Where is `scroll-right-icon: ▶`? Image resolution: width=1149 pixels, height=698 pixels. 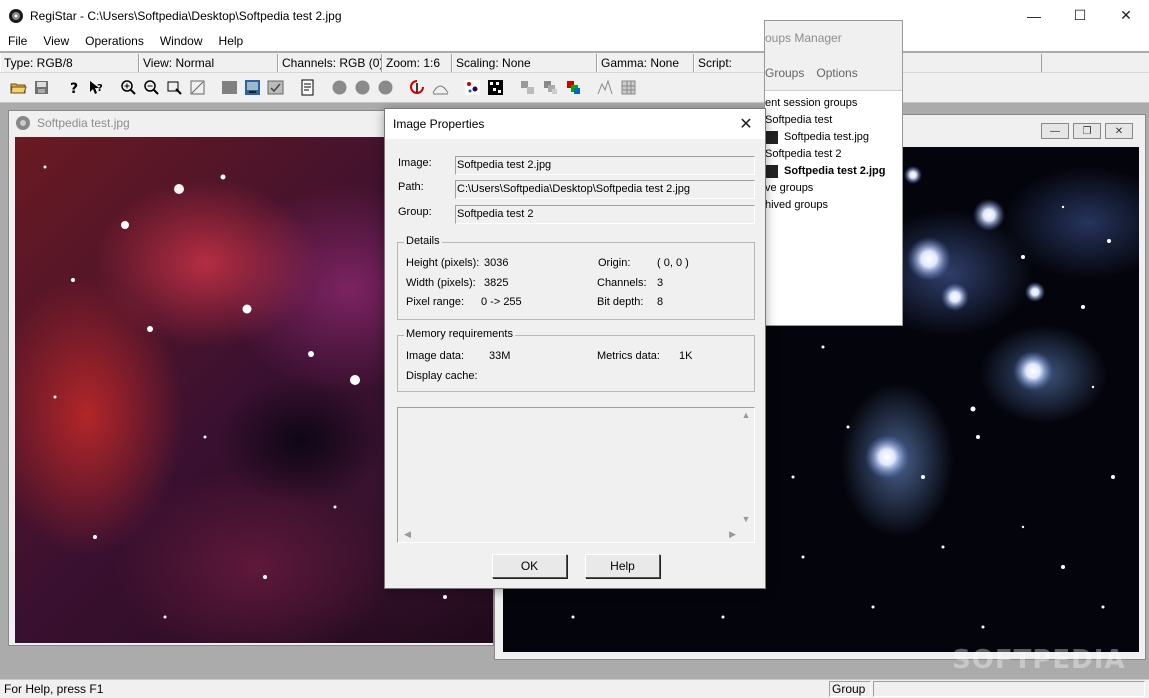
scroll-right-icon: ▶ is located at coordinates (732, 534).